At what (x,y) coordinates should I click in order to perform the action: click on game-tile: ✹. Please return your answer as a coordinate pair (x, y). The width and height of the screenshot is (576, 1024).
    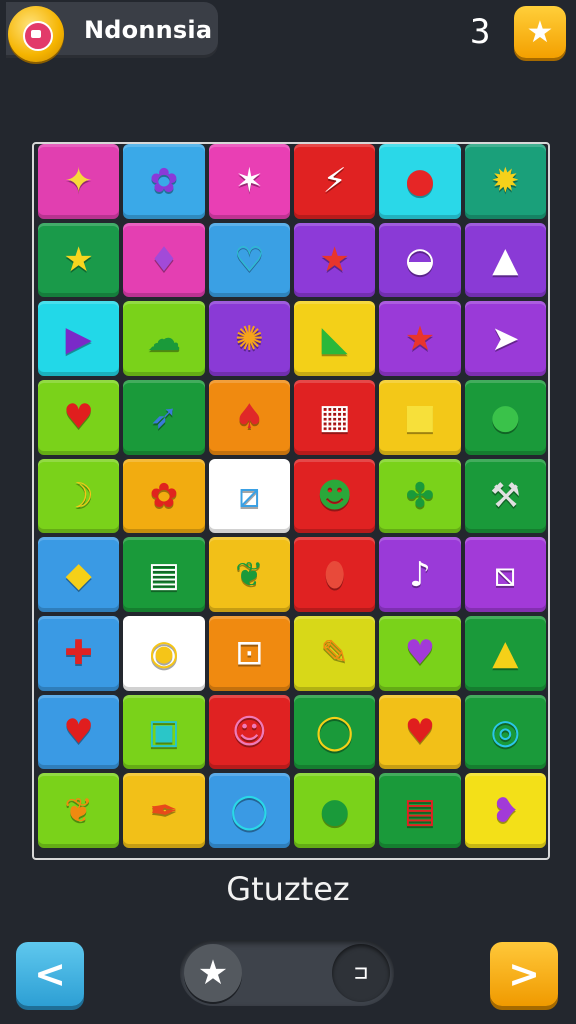
    Looking at the image, I should click on (505, 181).